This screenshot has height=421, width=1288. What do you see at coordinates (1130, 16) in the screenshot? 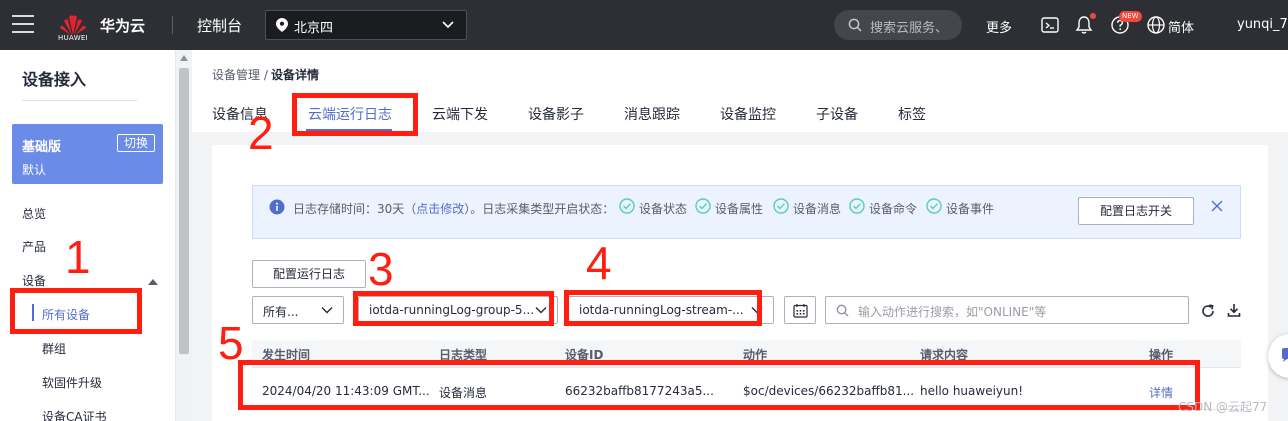
I see `new-badge: NEW` at bounding box center [1130, 16].